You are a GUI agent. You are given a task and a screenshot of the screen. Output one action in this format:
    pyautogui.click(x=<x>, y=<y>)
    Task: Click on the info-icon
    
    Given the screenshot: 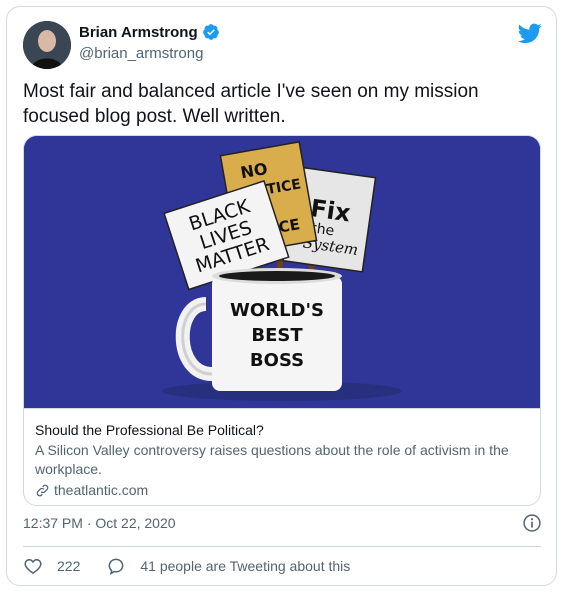 What is the action you would take?
    pyautogui.click(x=532, y=523)
    